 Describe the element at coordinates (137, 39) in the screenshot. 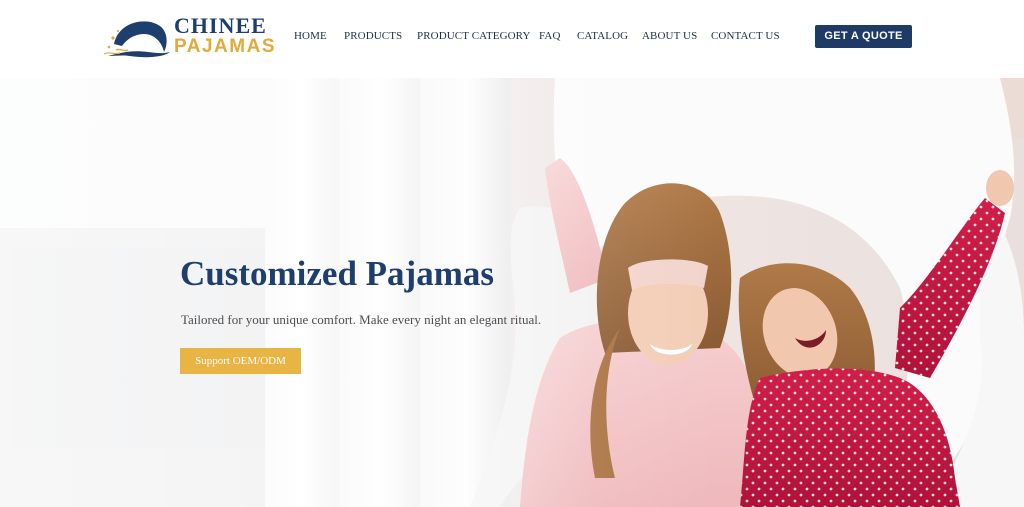

I see `moon-wave-logo-icon` at that location.